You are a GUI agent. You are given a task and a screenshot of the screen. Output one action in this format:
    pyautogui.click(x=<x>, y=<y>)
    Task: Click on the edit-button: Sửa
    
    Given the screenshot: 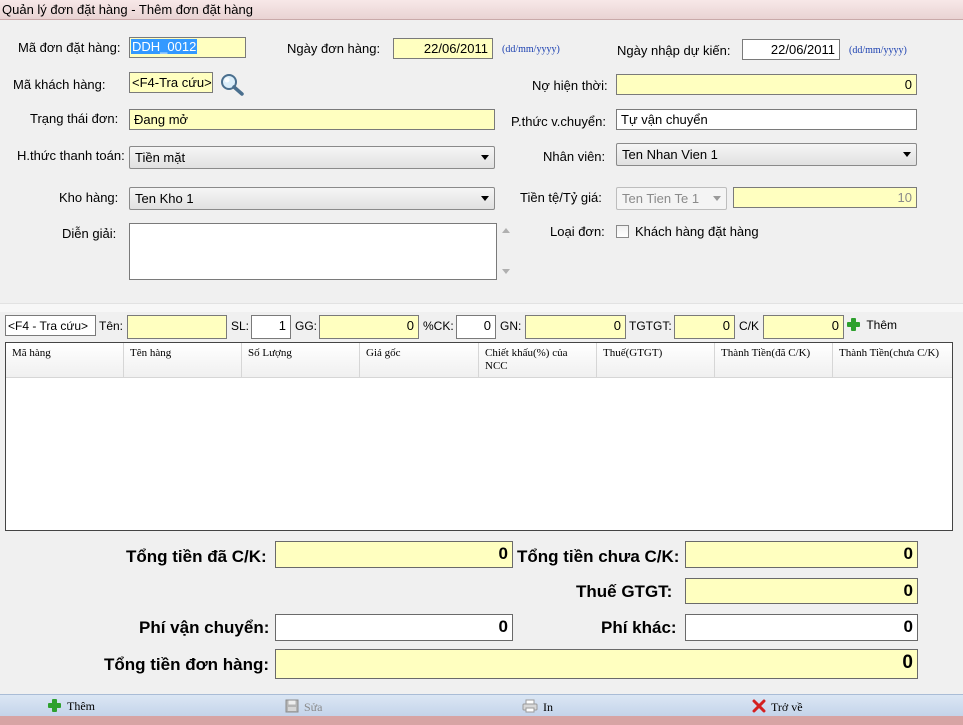 What is the action you would take?
    pyautogui.click(x=304, y=707)
    